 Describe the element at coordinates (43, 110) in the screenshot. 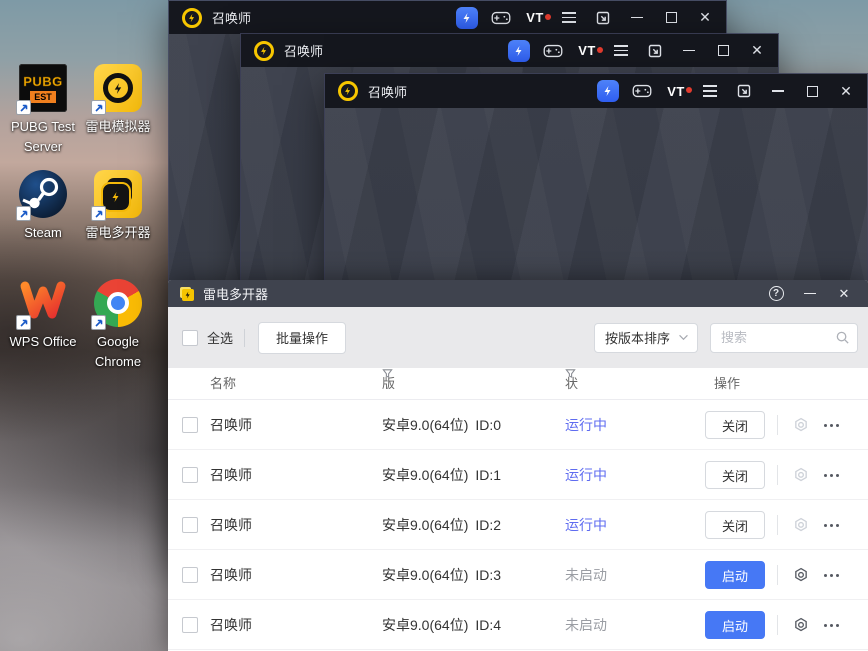

I see `desktop-icon-pubg-test-server: PUBG EST PUBG Test Server` at that location.